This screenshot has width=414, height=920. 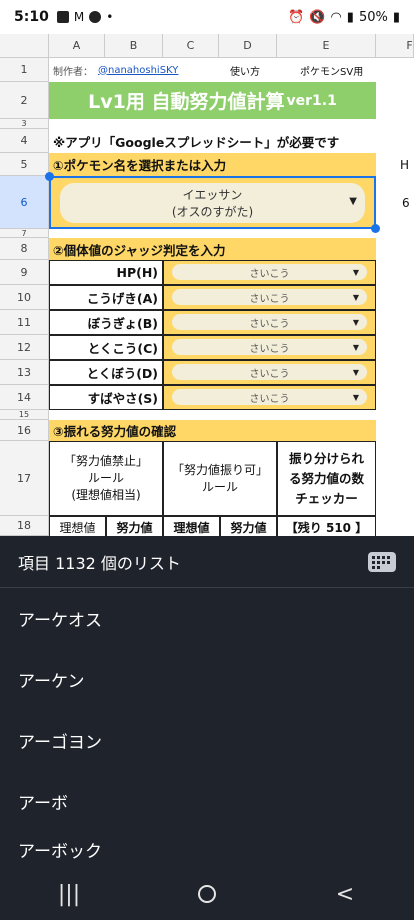 What do you see at coordinates (345, 894) in the screenshot?
I see `back-icon: <` at bounding box center [345, 894].